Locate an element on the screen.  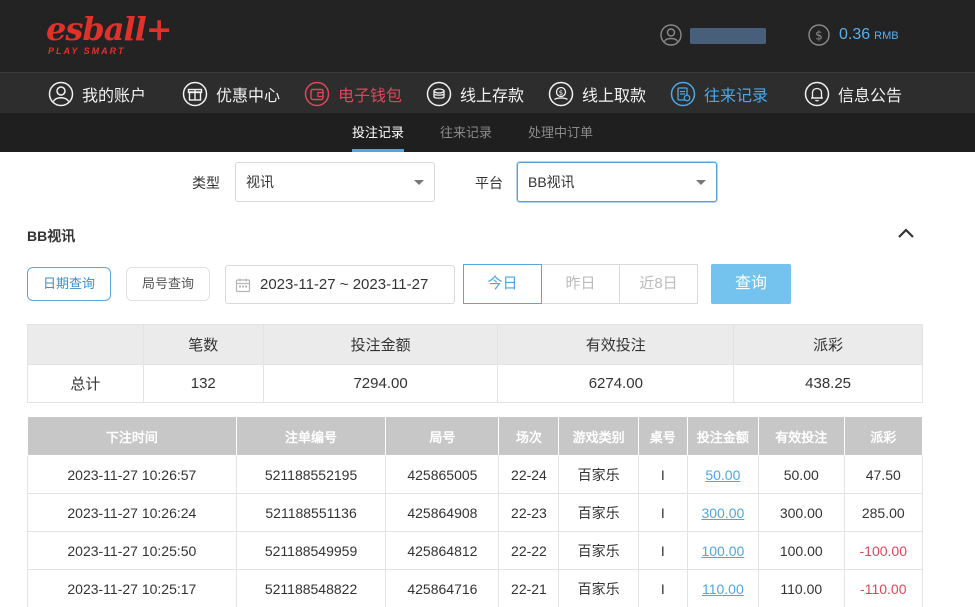
nav-label: 往来记录 is located at coordinates (736, 96).